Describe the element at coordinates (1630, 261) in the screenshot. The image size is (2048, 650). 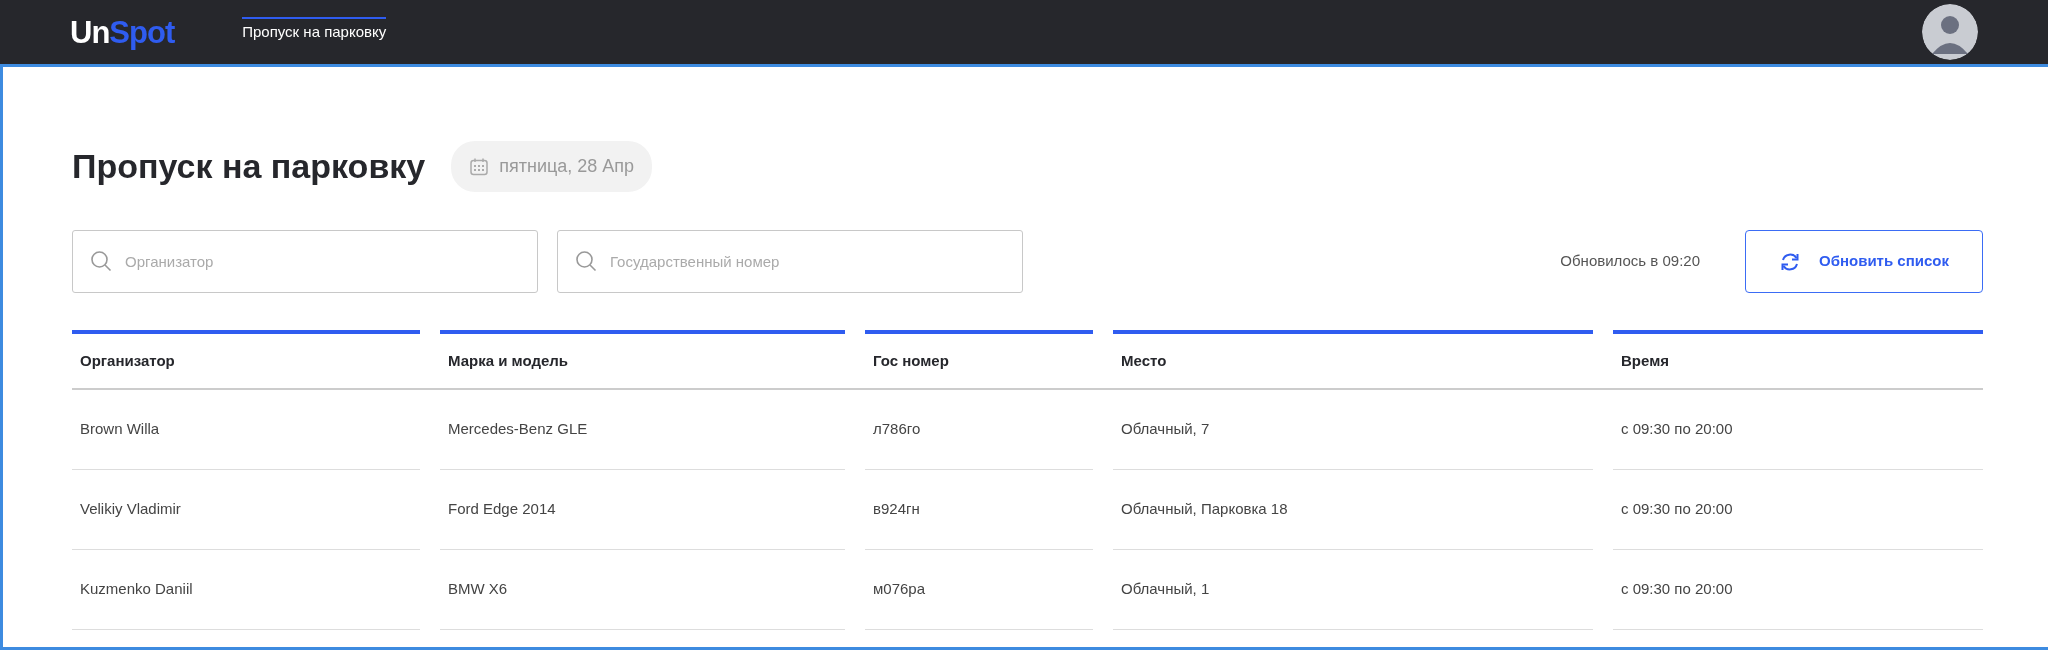
I see `update-time: Обновилось в 09:20` at that location.